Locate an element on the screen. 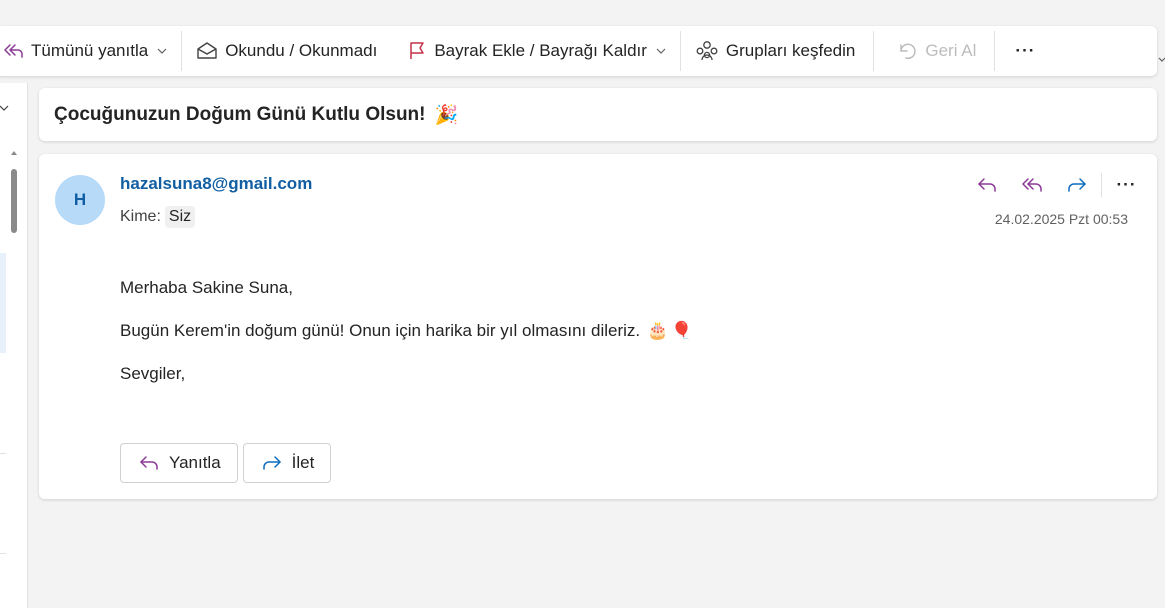 The height and width of the screenshot is (608, 1165). subject-text: Çocuğunuzun Doğum Günü Kutlu Olsun! is located at coordinates (240, 114).